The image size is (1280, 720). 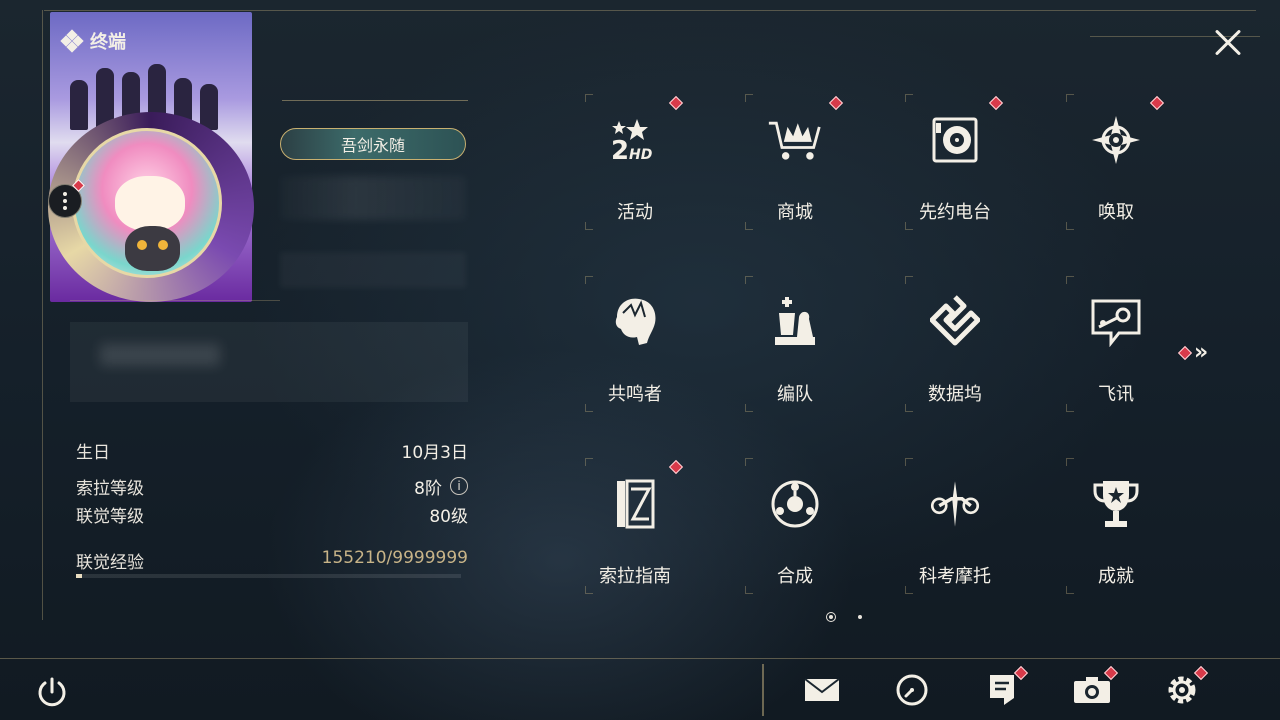 I want to click on close-button, so click(x=1228, y=42).